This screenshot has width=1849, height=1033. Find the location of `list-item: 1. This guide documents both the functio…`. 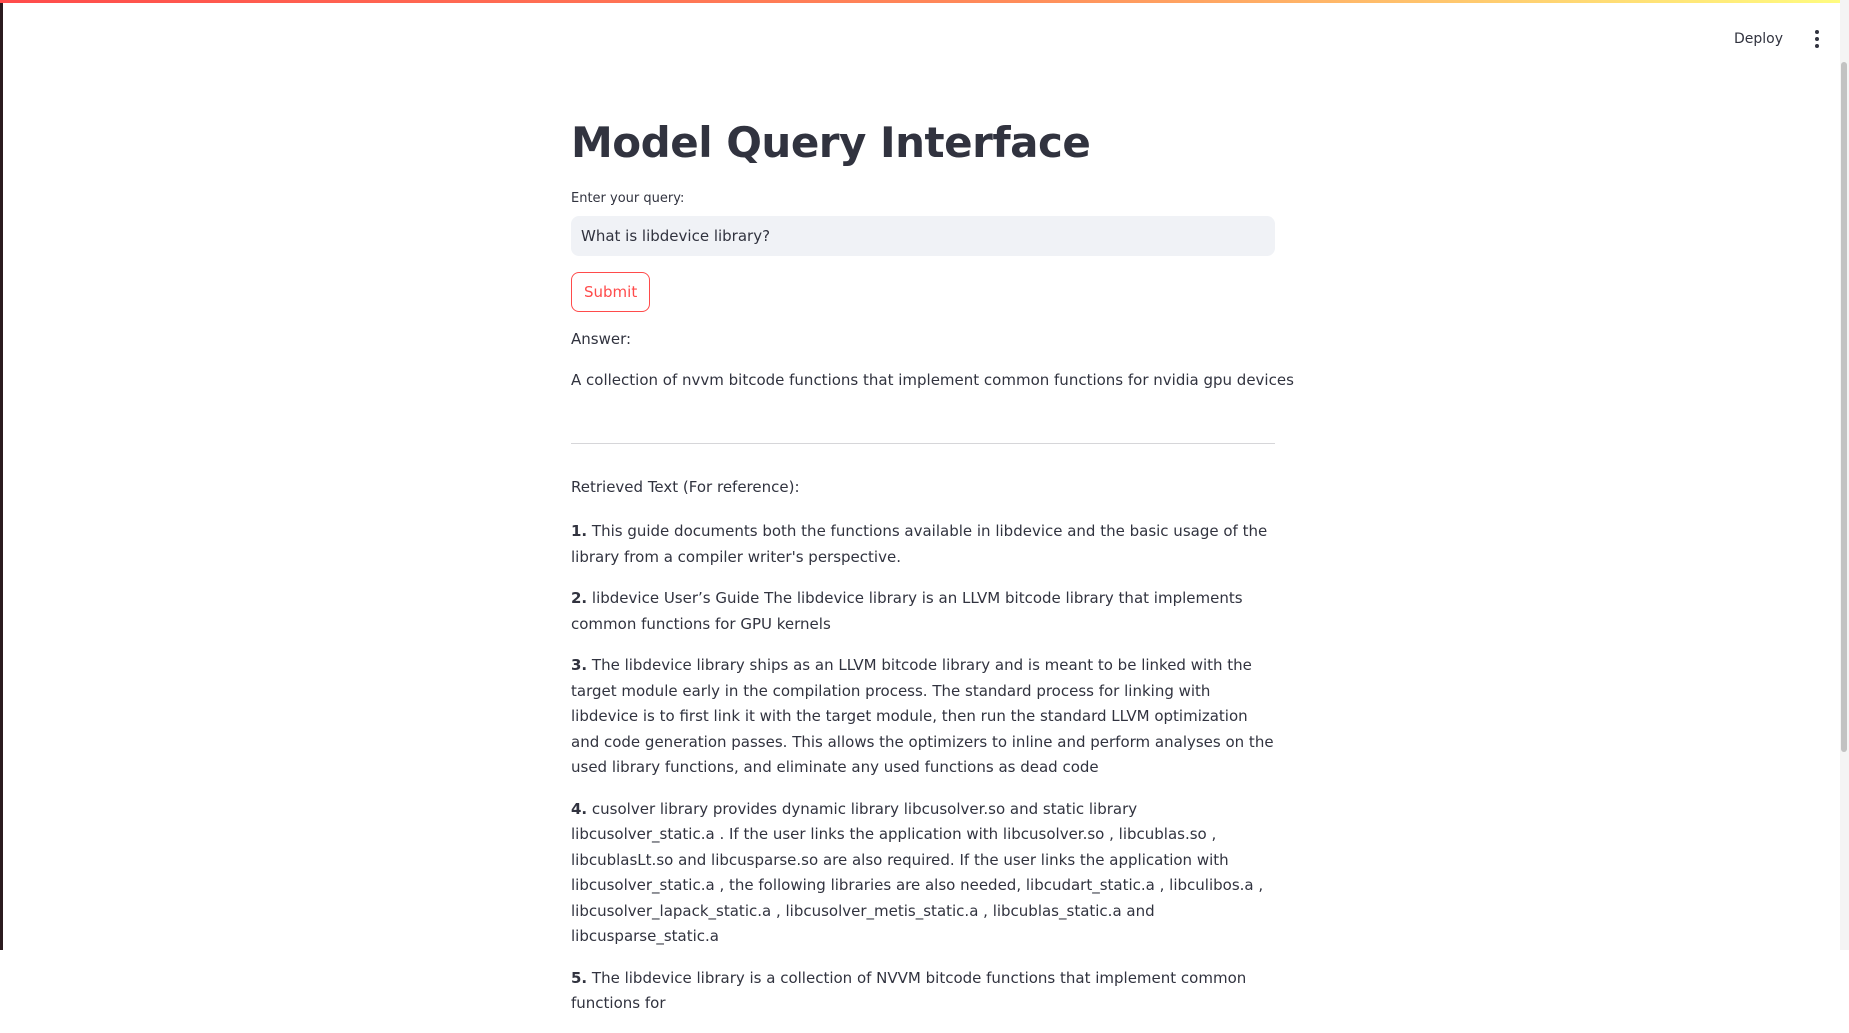

list-item: 1. This guide documents both the functio… is located at coordinates (923, 544).